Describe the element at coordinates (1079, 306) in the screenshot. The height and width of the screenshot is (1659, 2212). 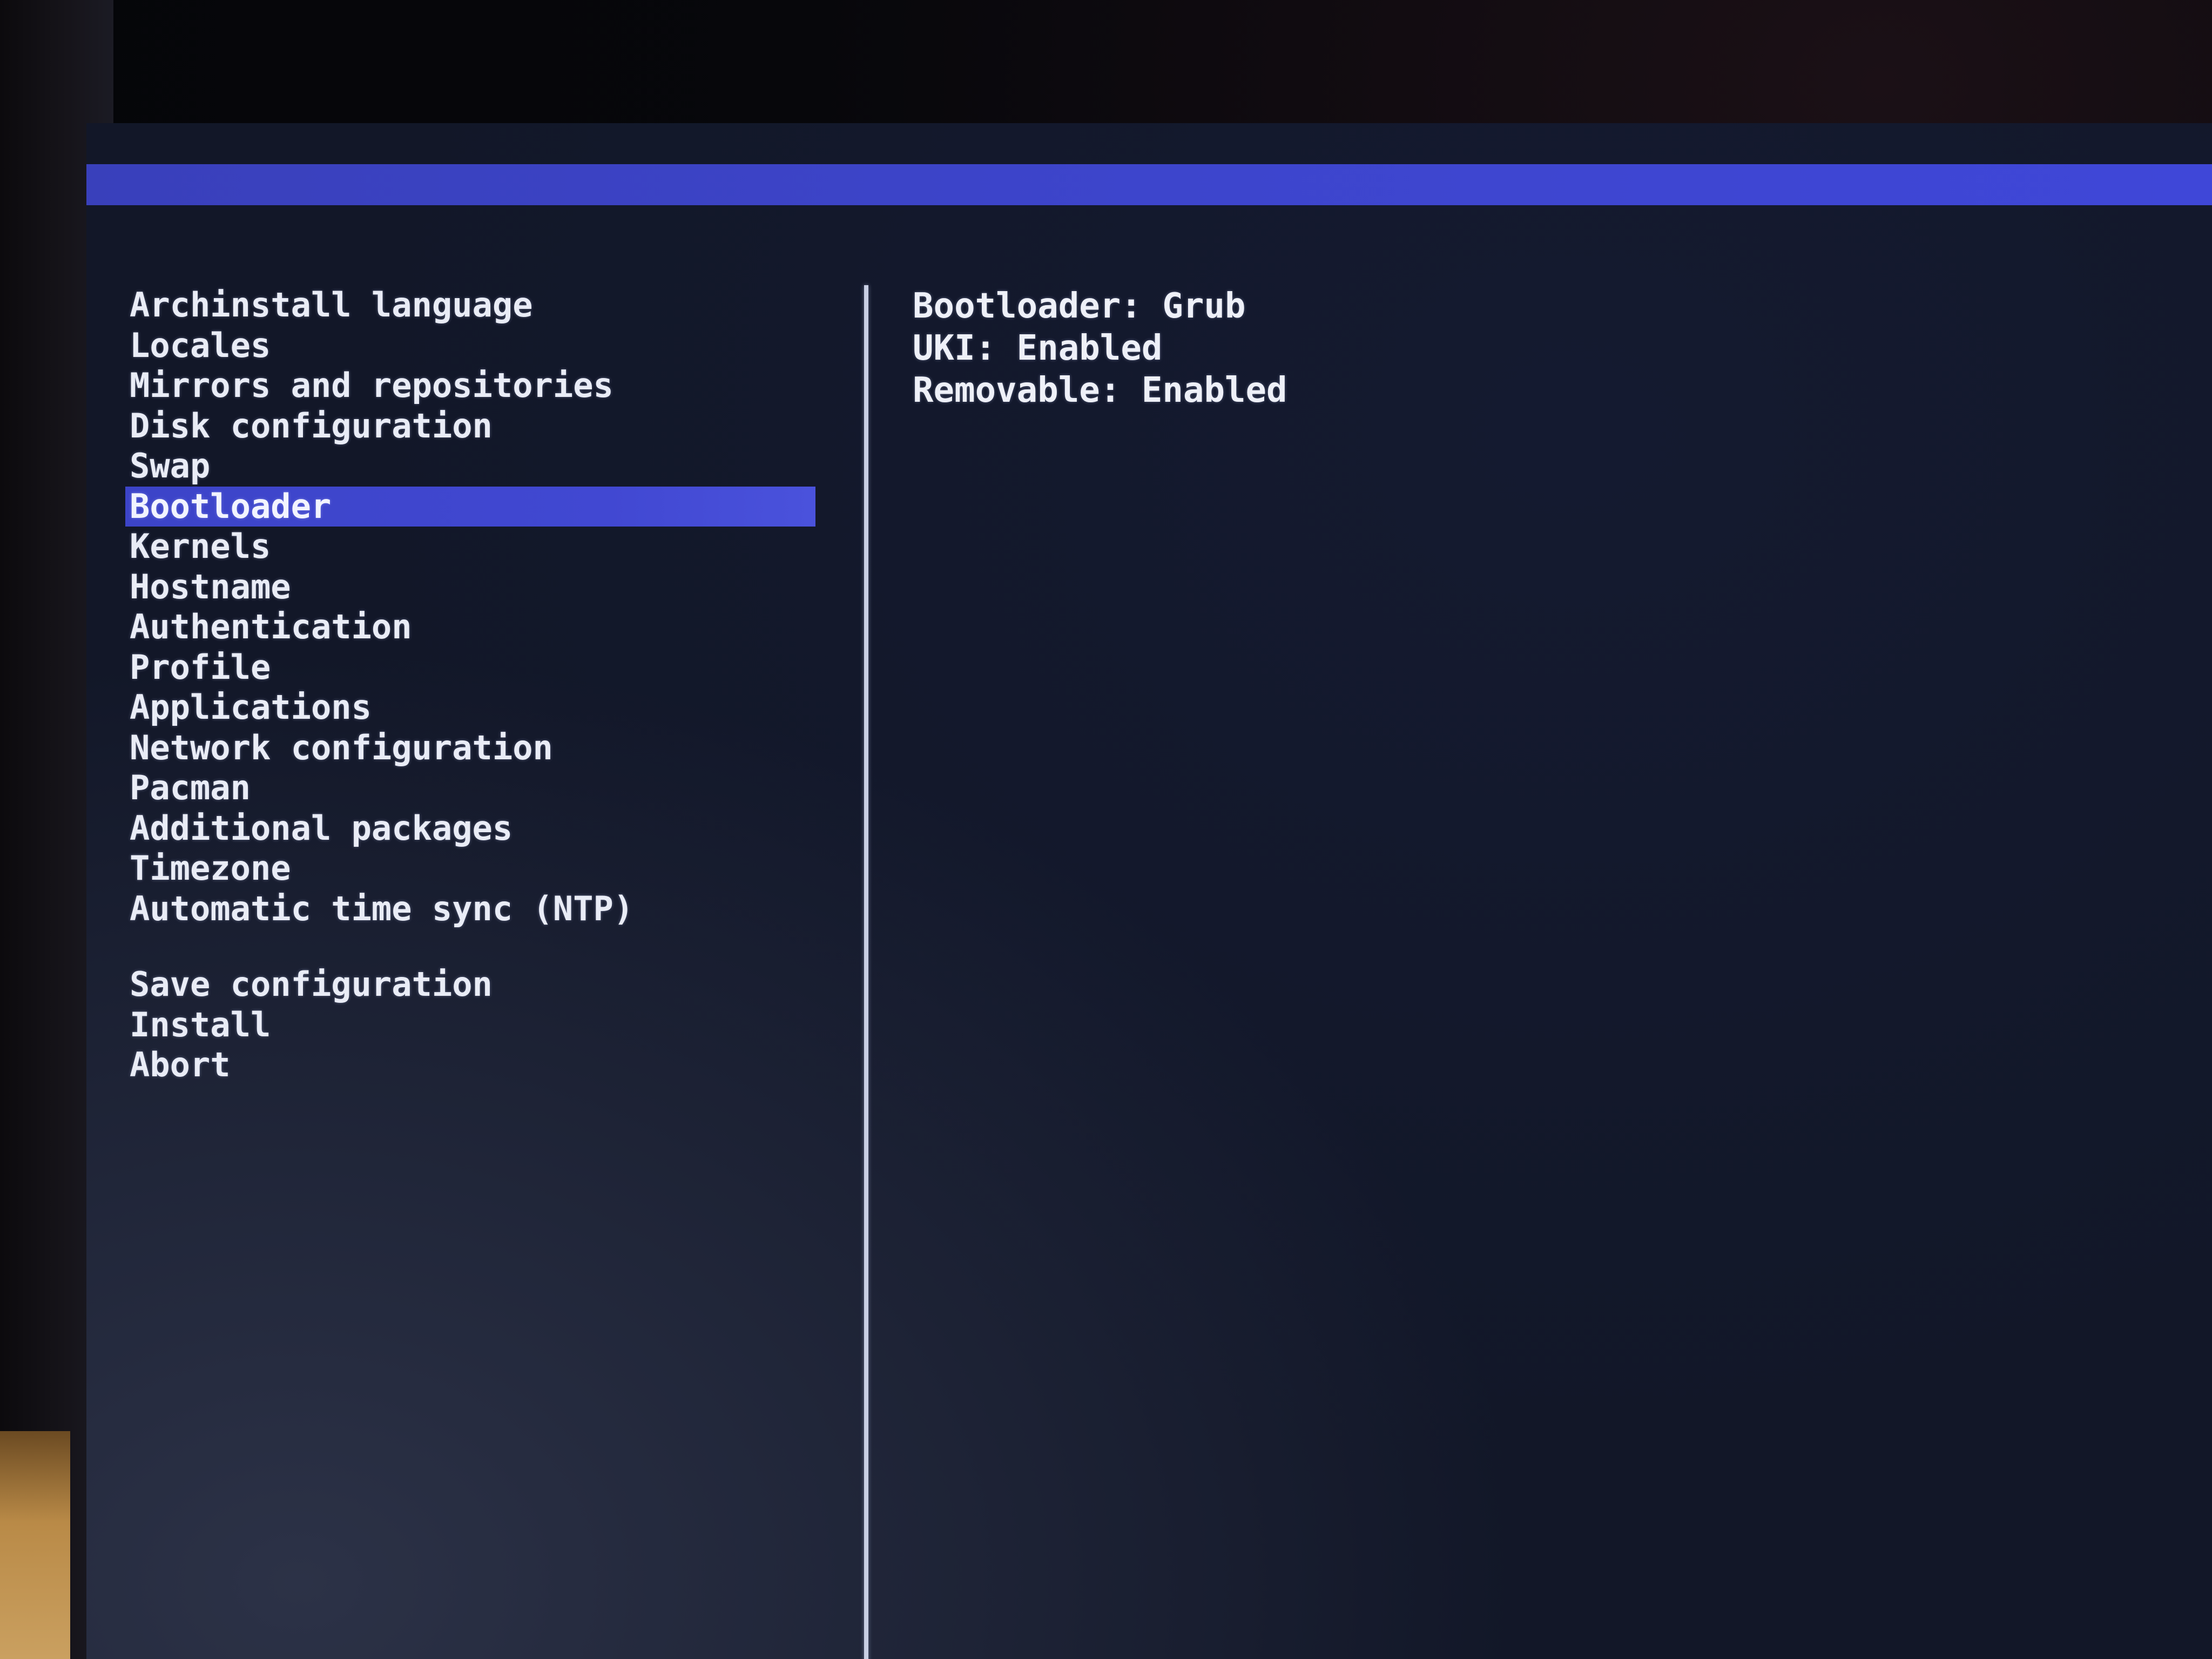
I see `detail-bootloader: Bootloader: Grub` at that location.